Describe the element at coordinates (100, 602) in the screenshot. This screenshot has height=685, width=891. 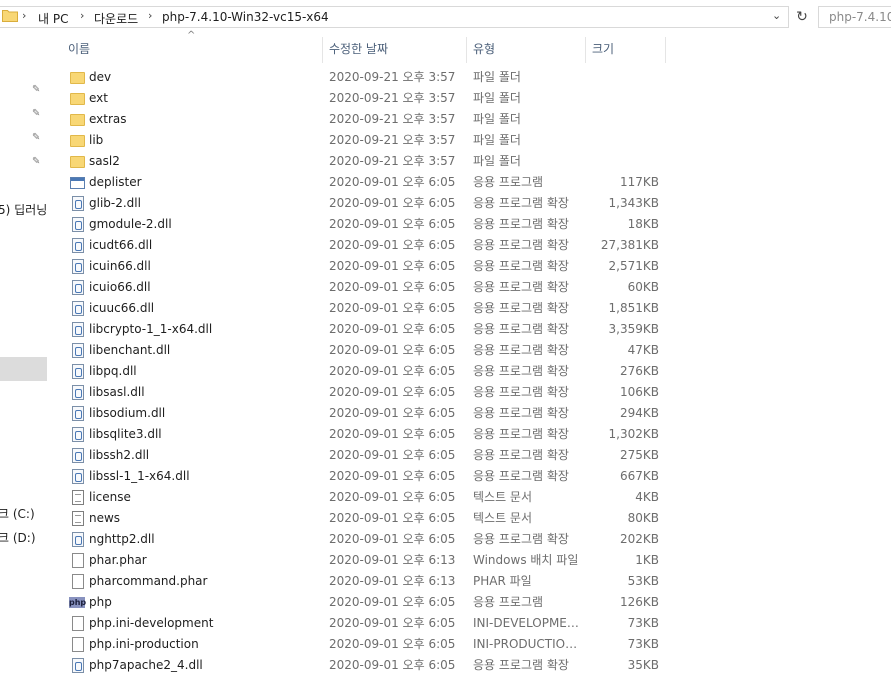
I see `file-name: php` at that location.